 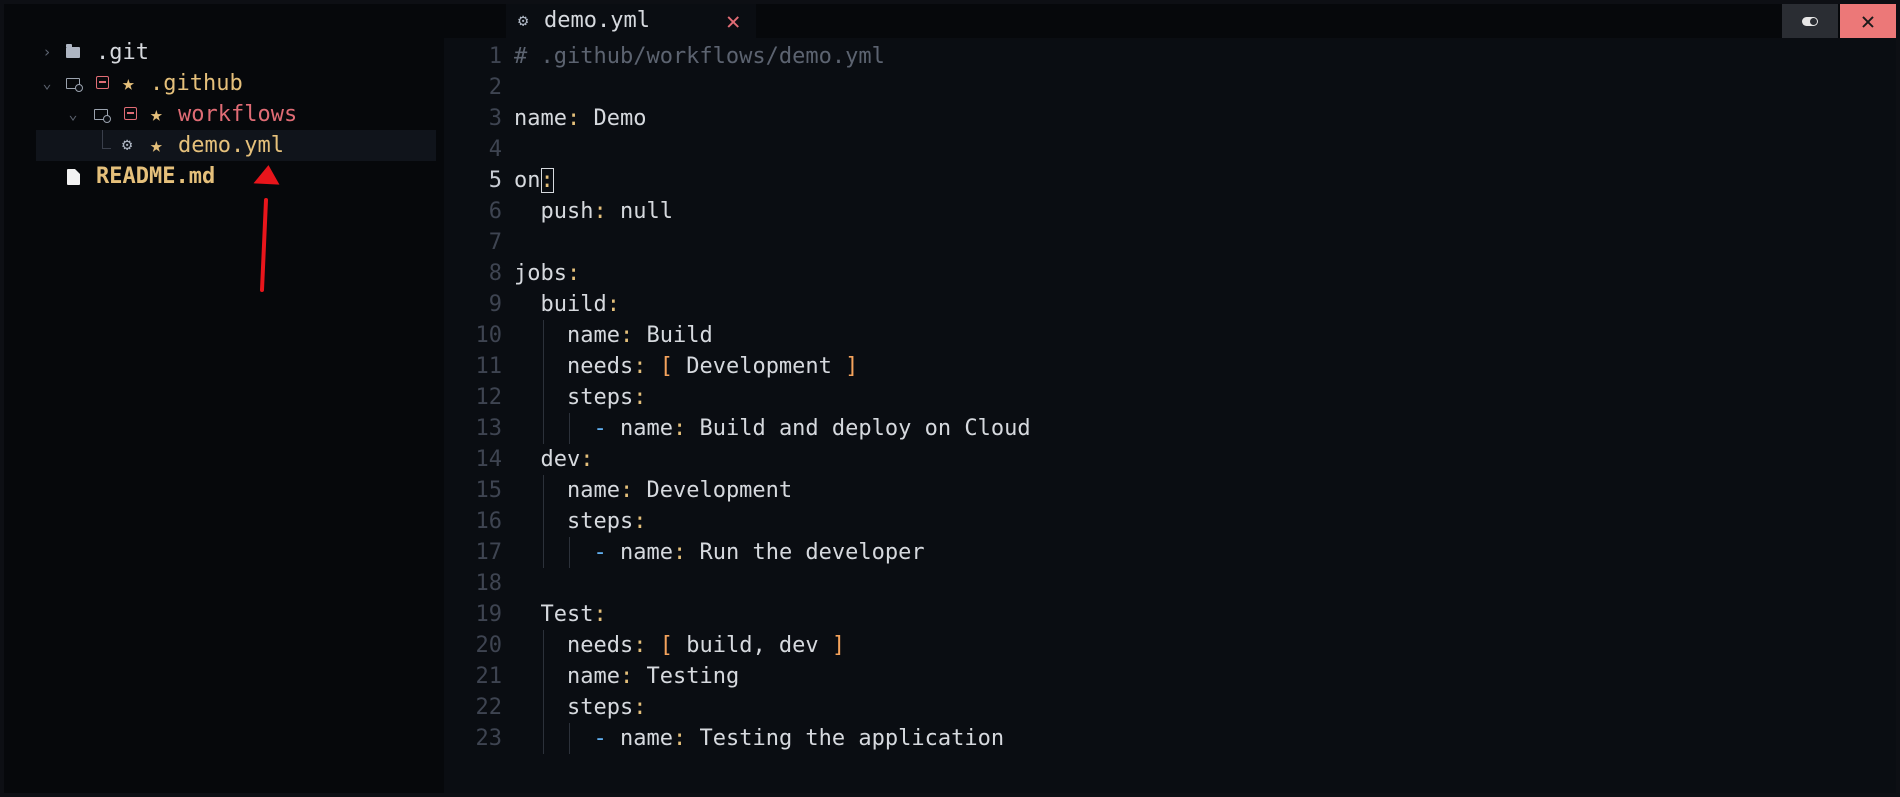 I want to click on line-text: name: Build, so click(x=613, y=335).